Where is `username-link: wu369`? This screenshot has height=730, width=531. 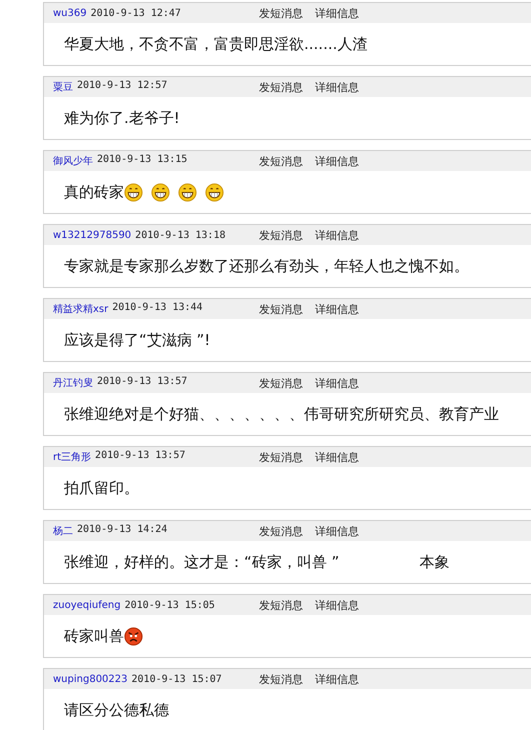
username-link: wu369 is located at coordinates (70, 13).